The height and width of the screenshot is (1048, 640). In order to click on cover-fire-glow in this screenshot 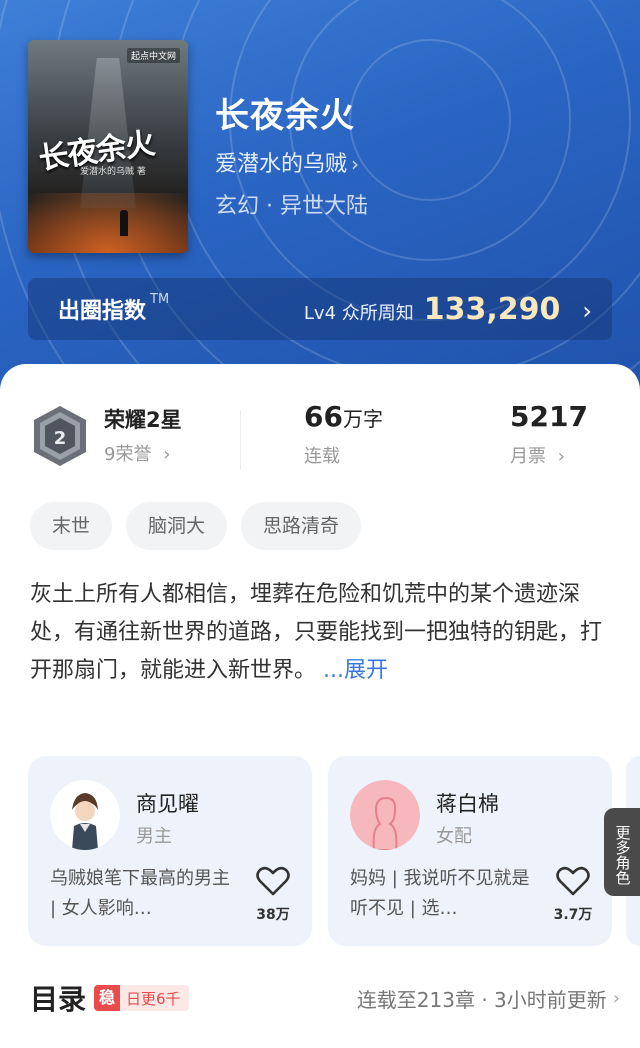, I will do `click(108, 223)`.